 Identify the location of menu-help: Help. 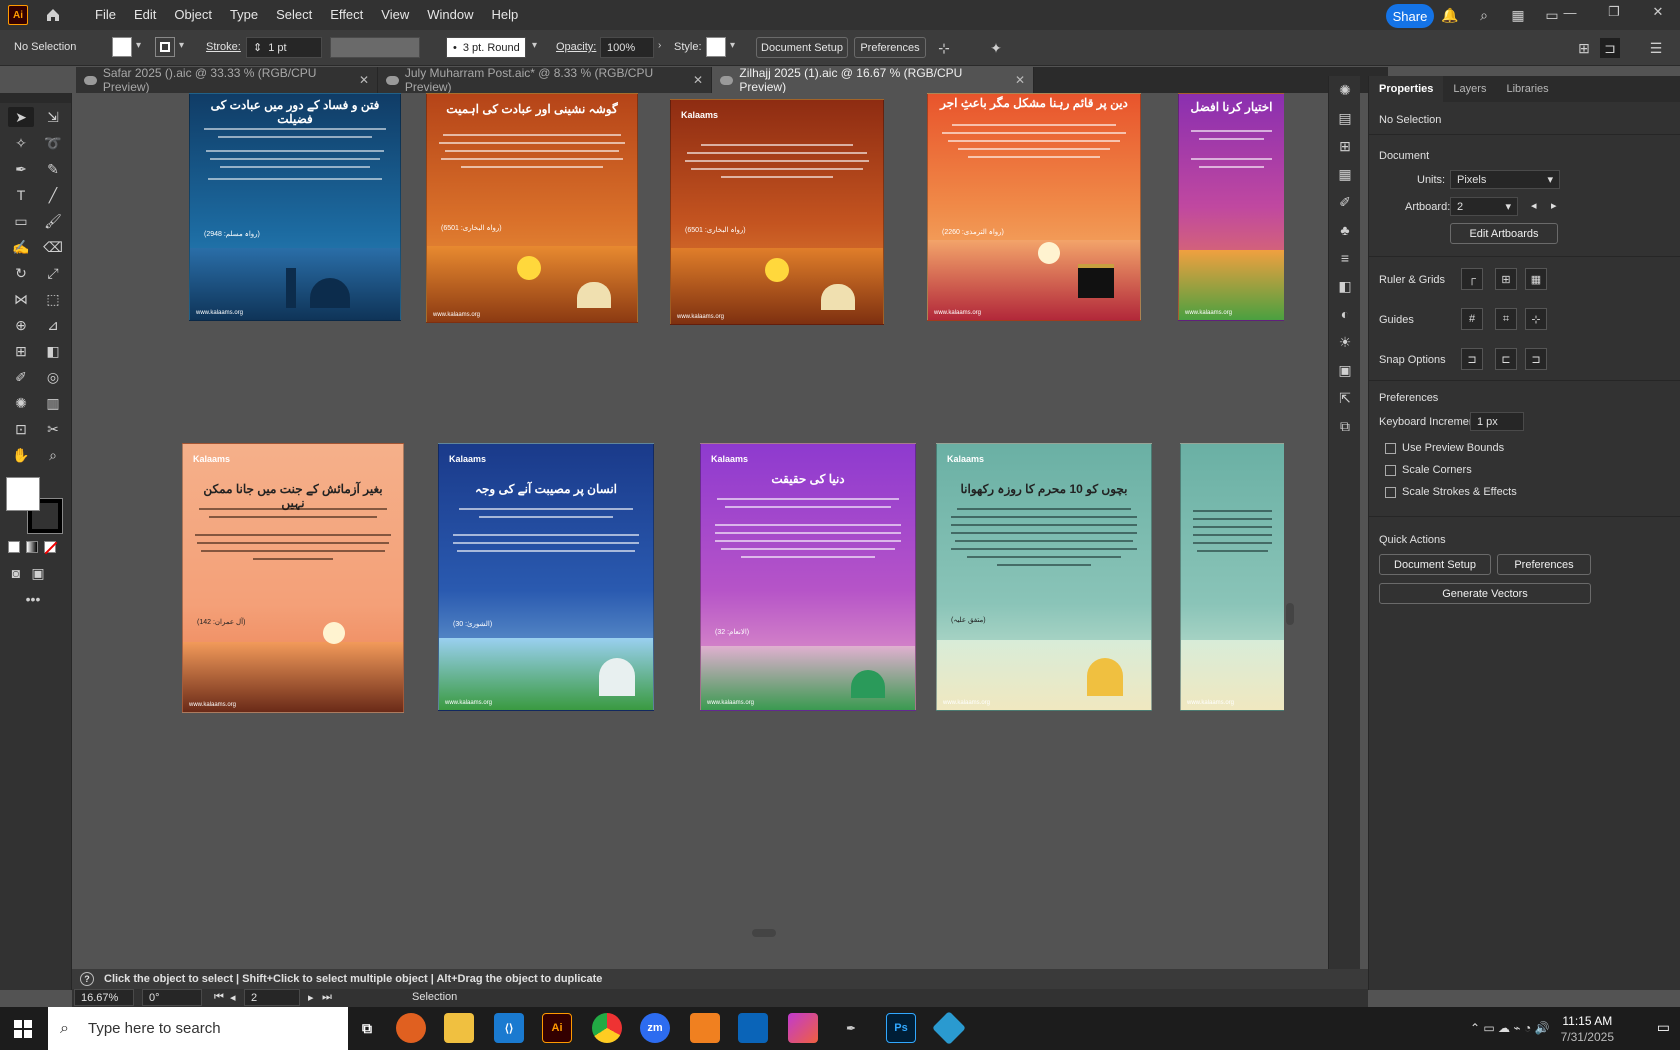
(504, 15).